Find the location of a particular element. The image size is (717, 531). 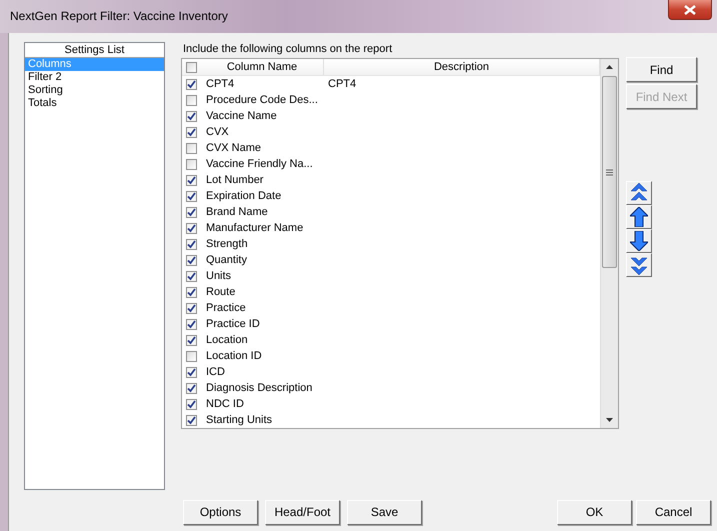

scrollbar is located at coordinates (609, 243).